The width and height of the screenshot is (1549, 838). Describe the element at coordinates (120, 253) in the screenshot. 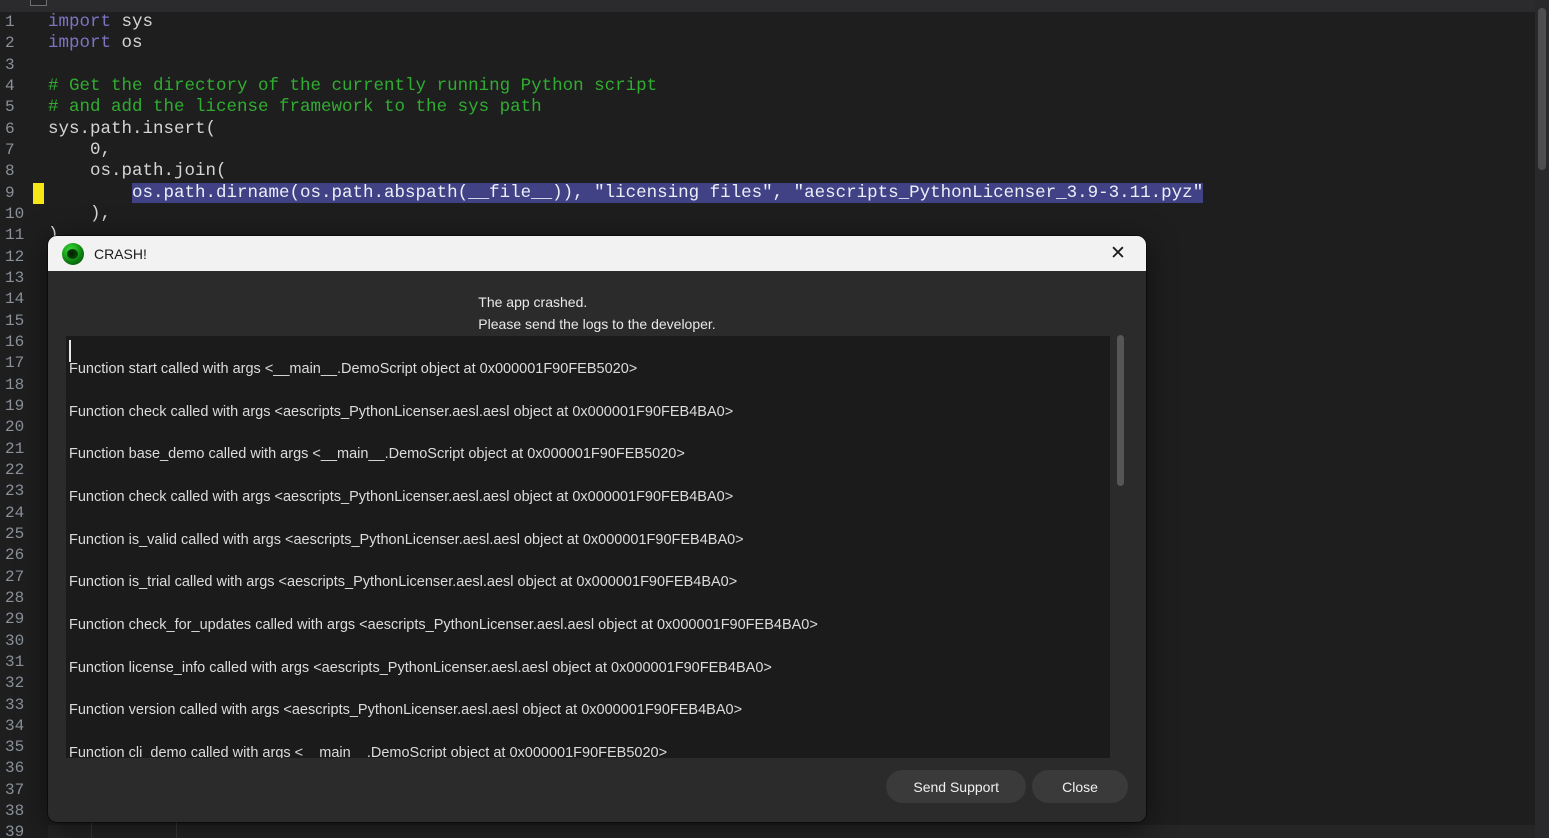

I see `dialog-title: CRASH!` at that location.